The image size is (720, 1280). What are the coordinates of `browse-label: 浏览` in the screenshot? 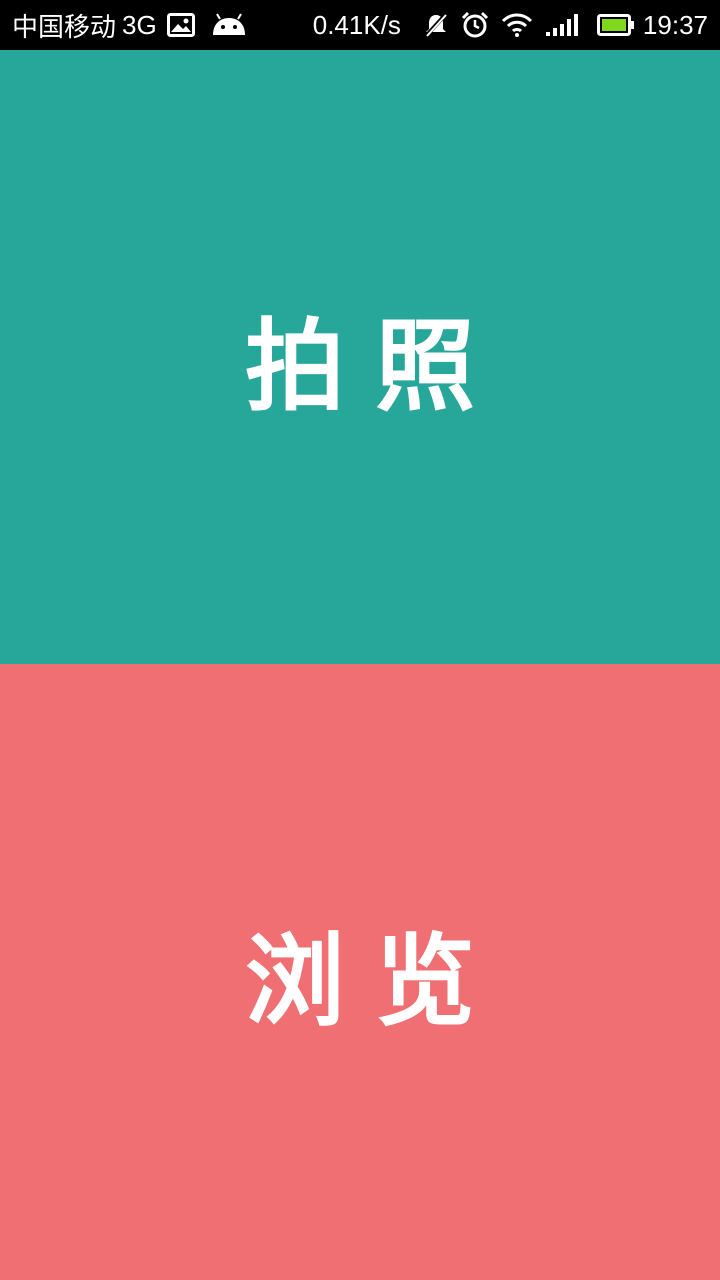 It's located at (375, 981).